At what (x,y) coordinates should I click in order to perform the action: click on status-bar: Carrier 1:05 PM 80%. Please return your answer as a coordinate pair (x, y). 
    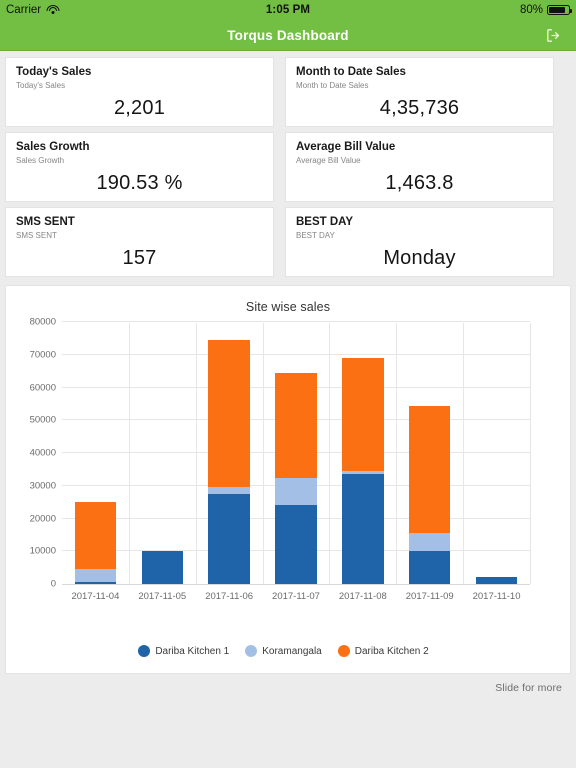
    Looking at the image, I should click on (288, 10).